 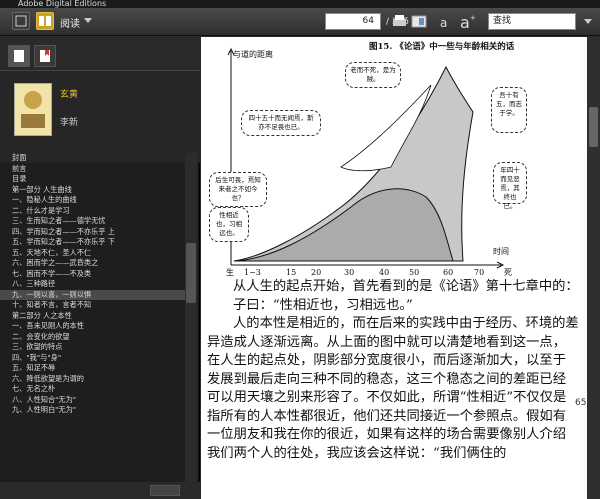 What do you see at coordinates (93, 368) in the screenshot?
I see `toc-item: 五、知足不辱` at bounding box center [93, 368].